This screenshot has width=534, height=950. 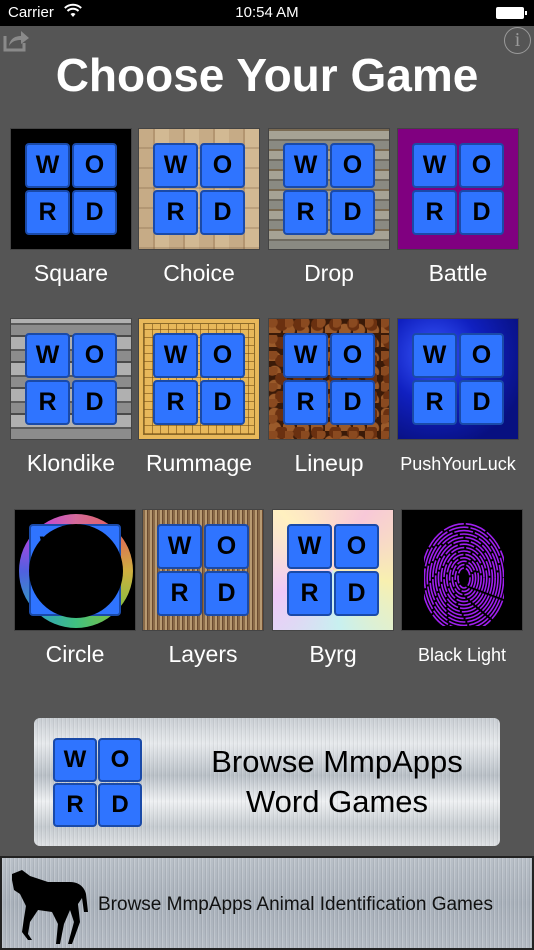 I want to click on game-battle: W O R D Battle, so click(x=458, y=207).